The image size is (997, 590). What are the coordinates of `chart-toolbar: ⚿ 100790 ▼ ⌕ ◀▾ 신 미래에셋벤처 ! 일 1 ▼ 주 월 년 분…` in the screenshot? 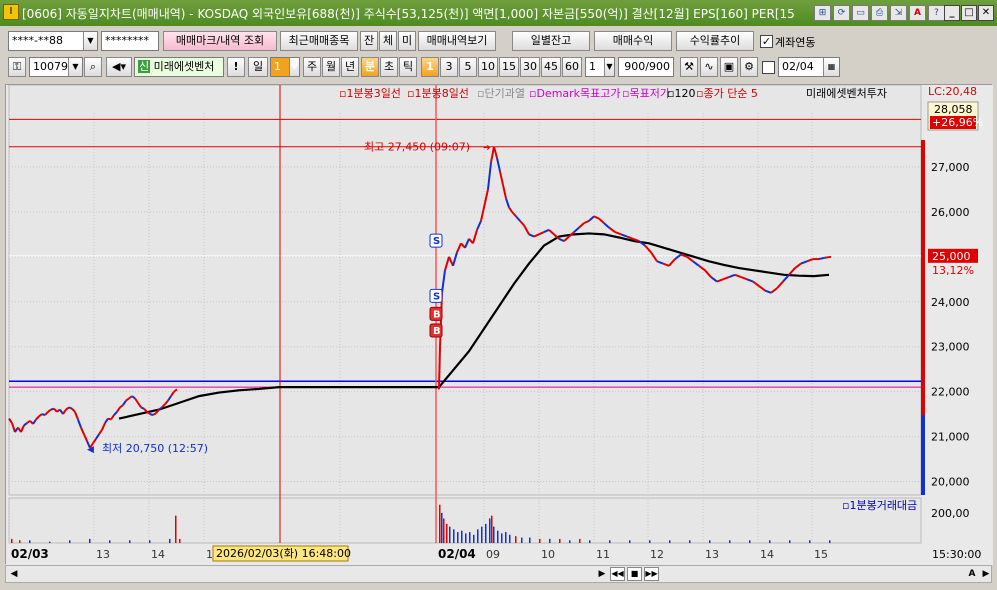 It's located at (498, 68).